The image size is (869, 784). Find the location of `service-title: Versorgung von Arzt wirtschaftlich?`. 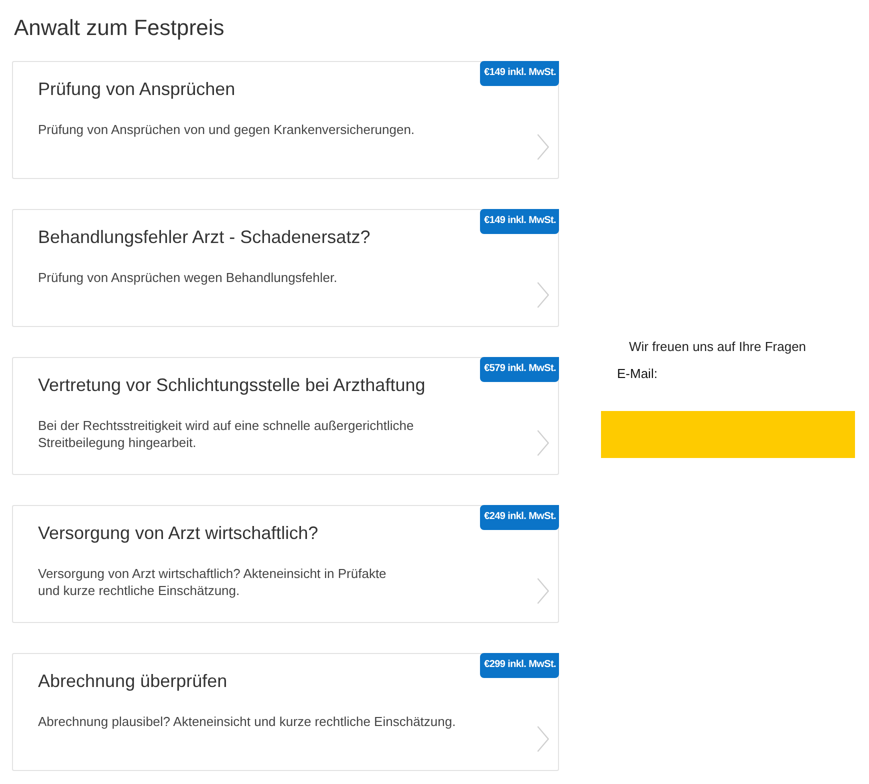

service-title: Versorgung von Arzt wirtschaftlich? is located at coordinates (178, 533).